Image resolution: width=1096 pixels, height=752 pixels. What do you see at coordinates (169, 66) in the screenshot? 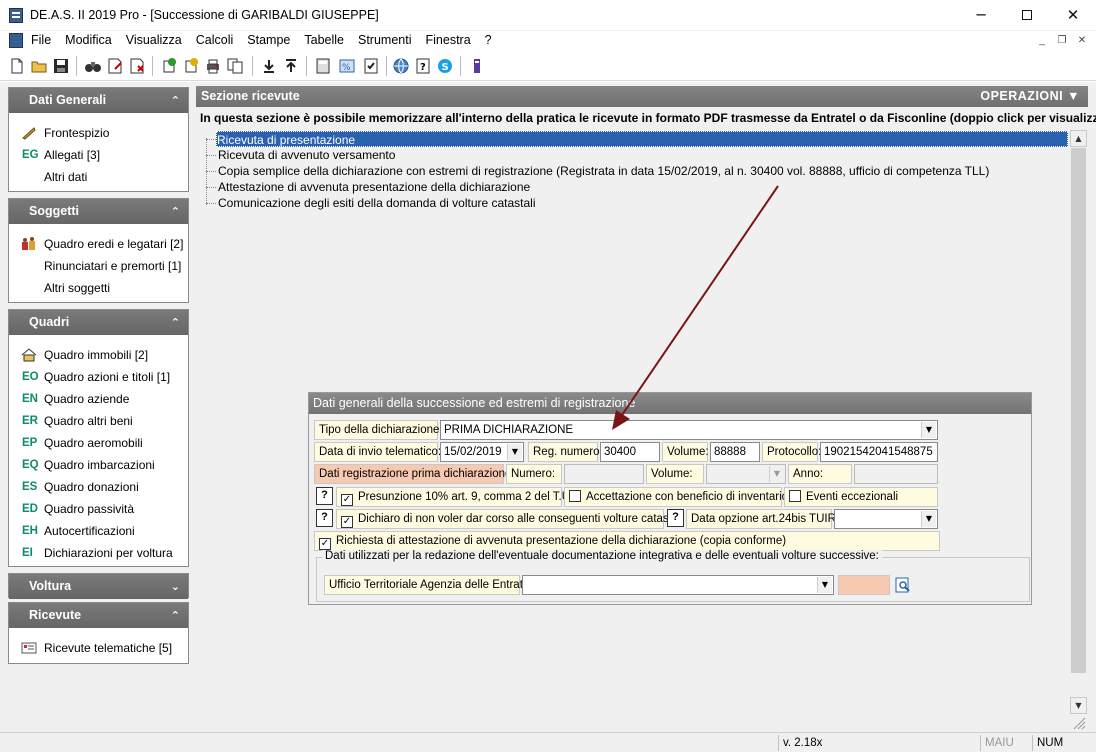
I see `add-green-icon` at bounding box center [169, 66].